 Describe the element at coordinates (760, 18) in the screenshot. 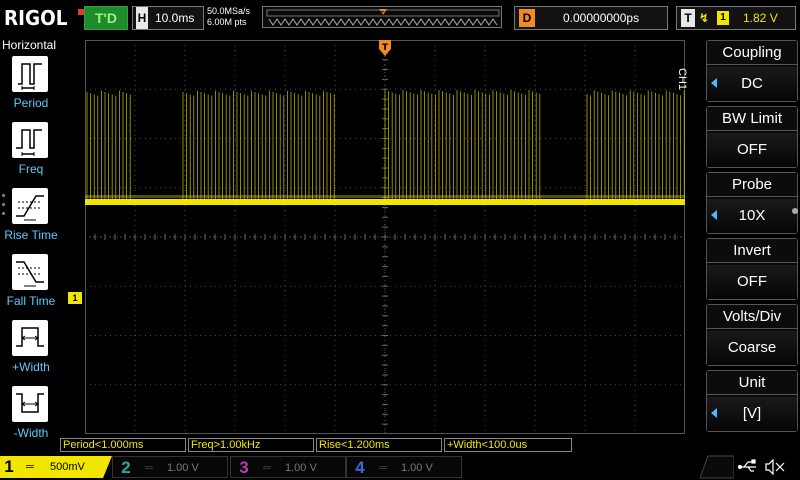

I see `trigger-level: 1.82 V` at that location.